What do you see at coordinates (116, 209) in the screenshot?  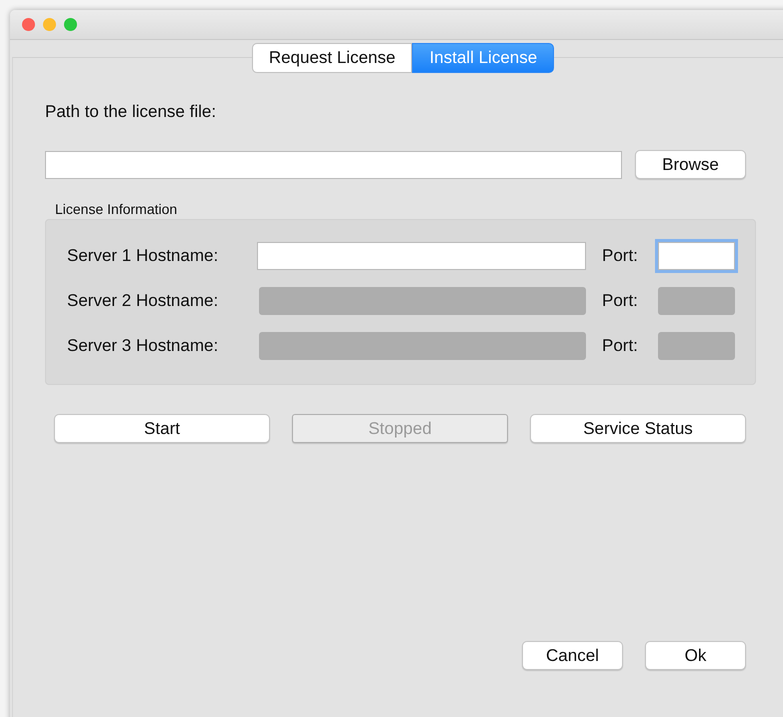 I see `group-title: License Information` at bounding box center [116, 209].